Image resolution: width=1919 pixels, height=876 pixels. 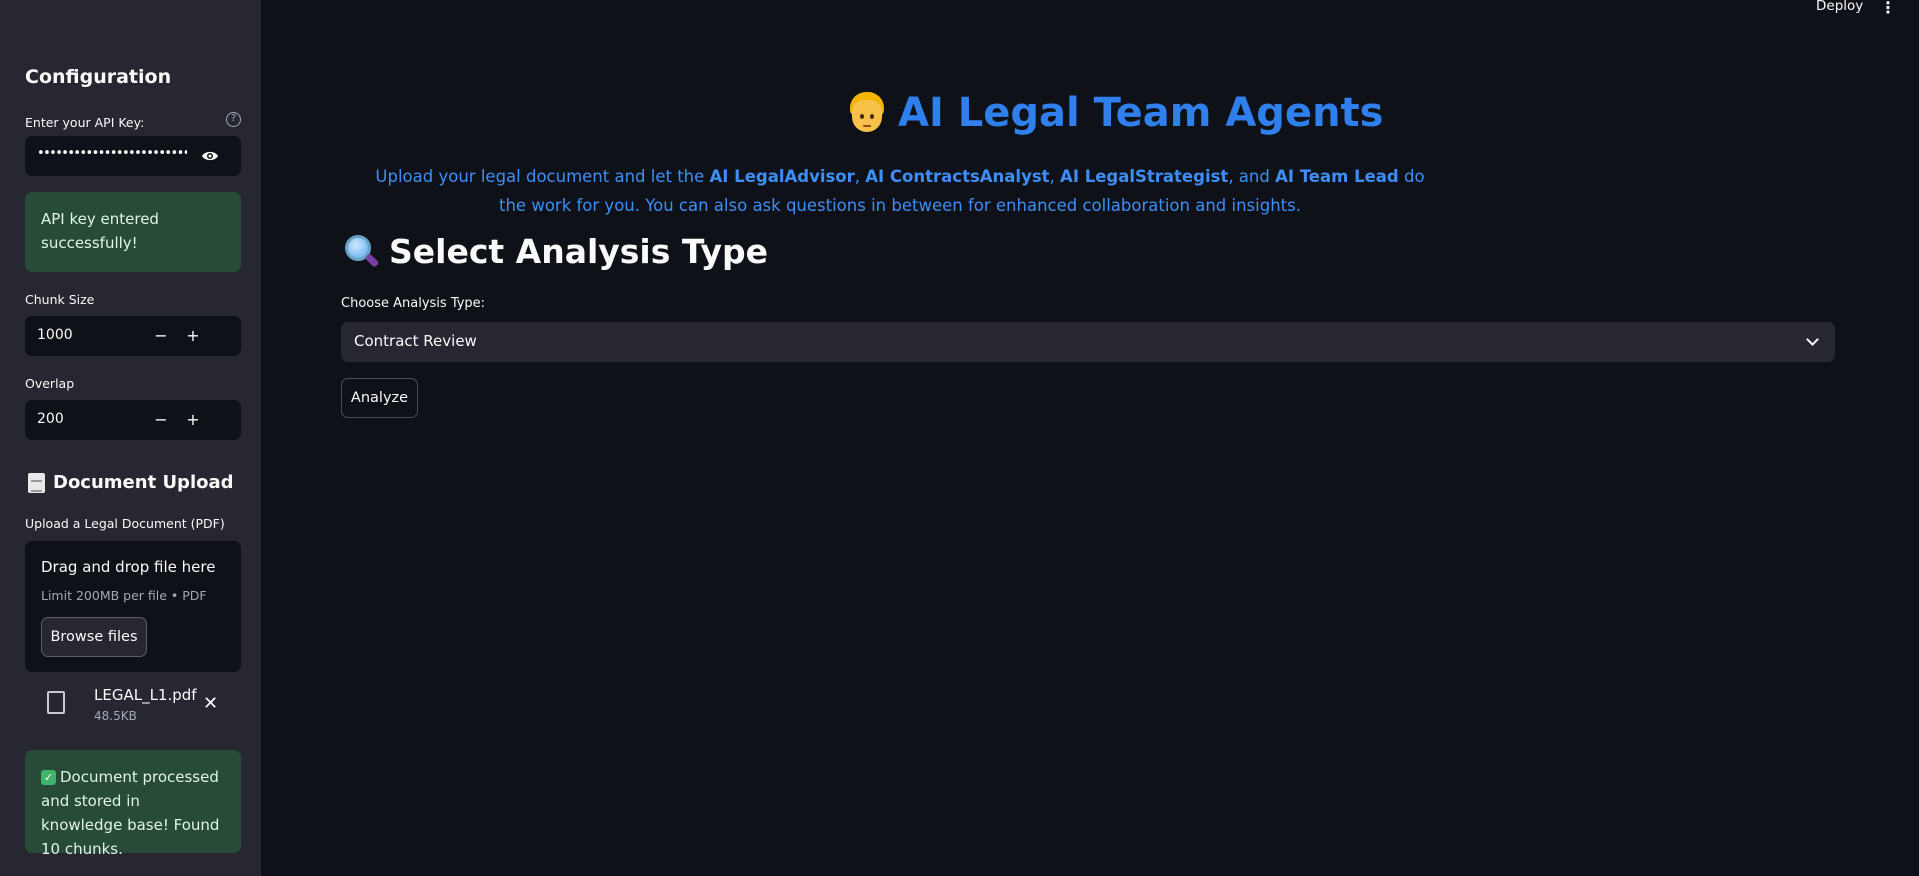 I want to click on section-heading: Select Analysis Type, so click(x=555, y=251).